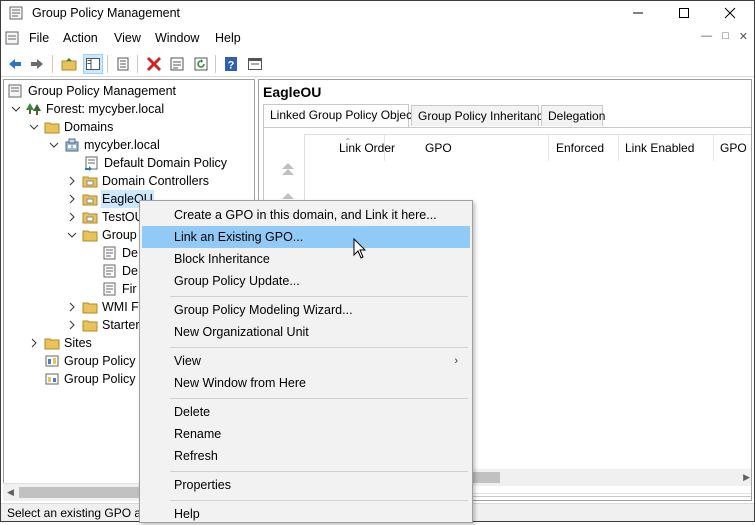  What do you see at coordinates (743, 36) in the screenshot?
I see `mdi-close-icon: ✕` at bounding box center [743, 36].